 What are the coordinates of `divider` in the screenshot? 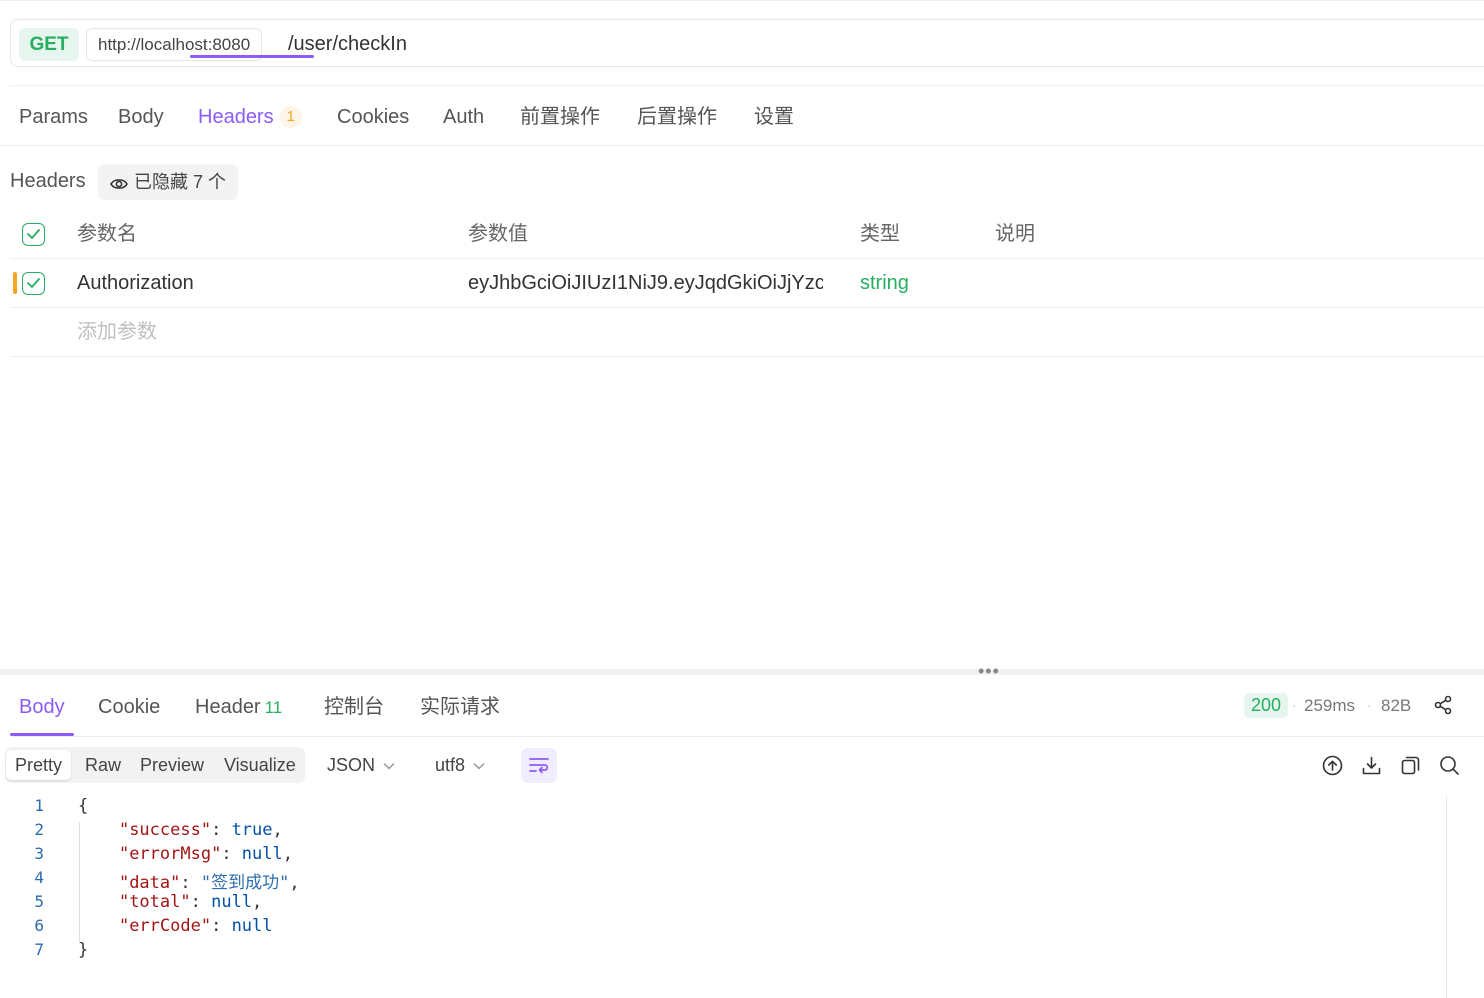 It's located at (747, 736).